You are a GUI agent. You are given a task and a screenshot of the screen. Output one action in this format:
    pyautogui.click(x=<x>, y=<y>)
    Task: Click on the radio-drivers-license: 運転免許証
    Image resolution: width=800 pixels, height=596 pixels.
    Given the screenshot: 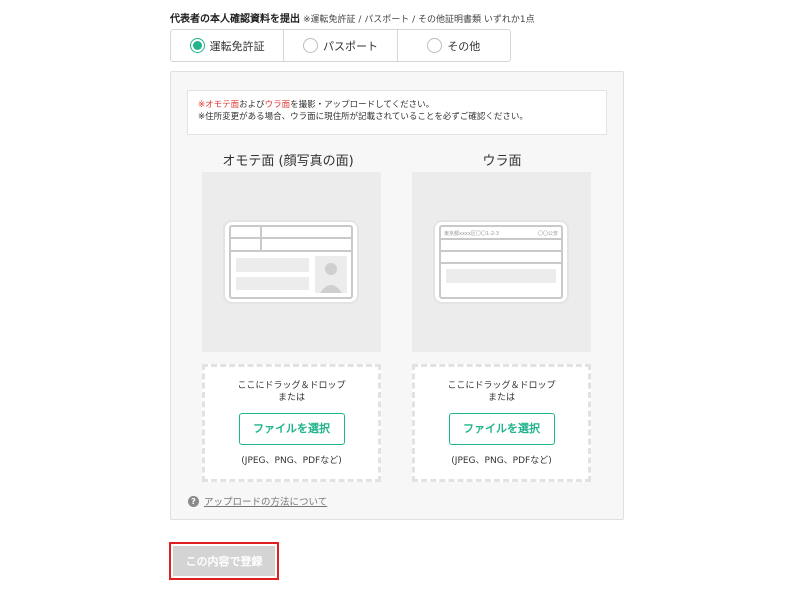 What is the action you would take?
    pyautogui.click(x=228, y=45)
    